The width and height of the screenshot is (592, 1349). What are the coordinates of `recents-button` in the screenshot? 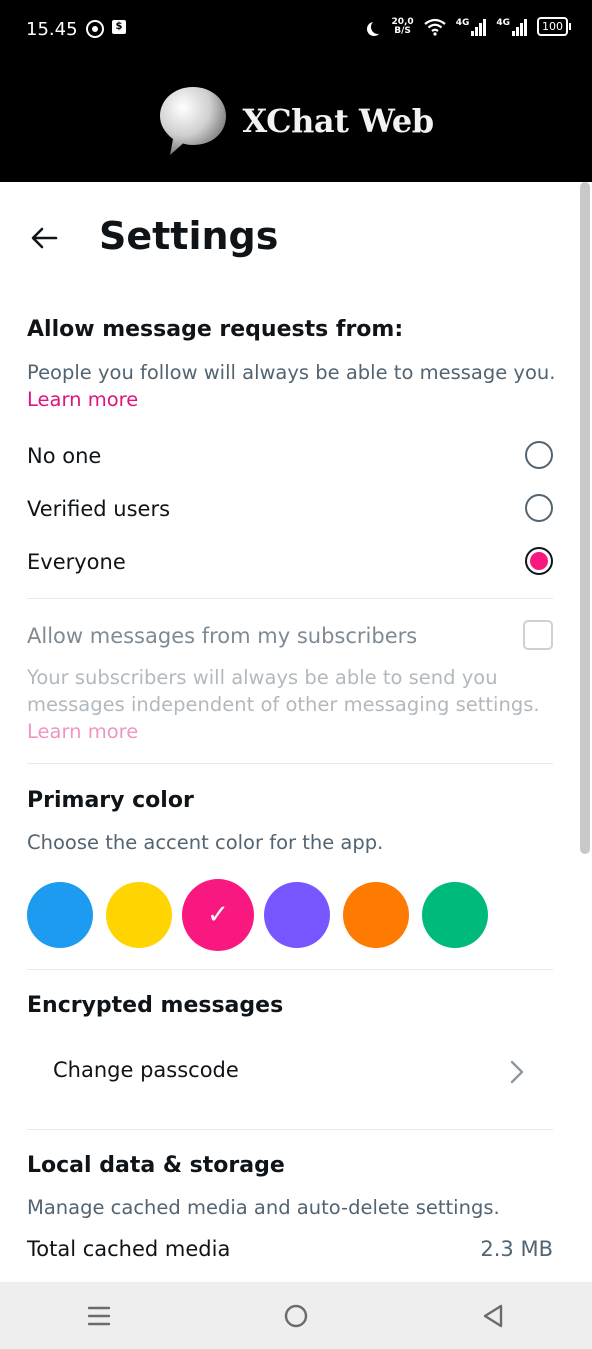 It's located at (99, 1316).